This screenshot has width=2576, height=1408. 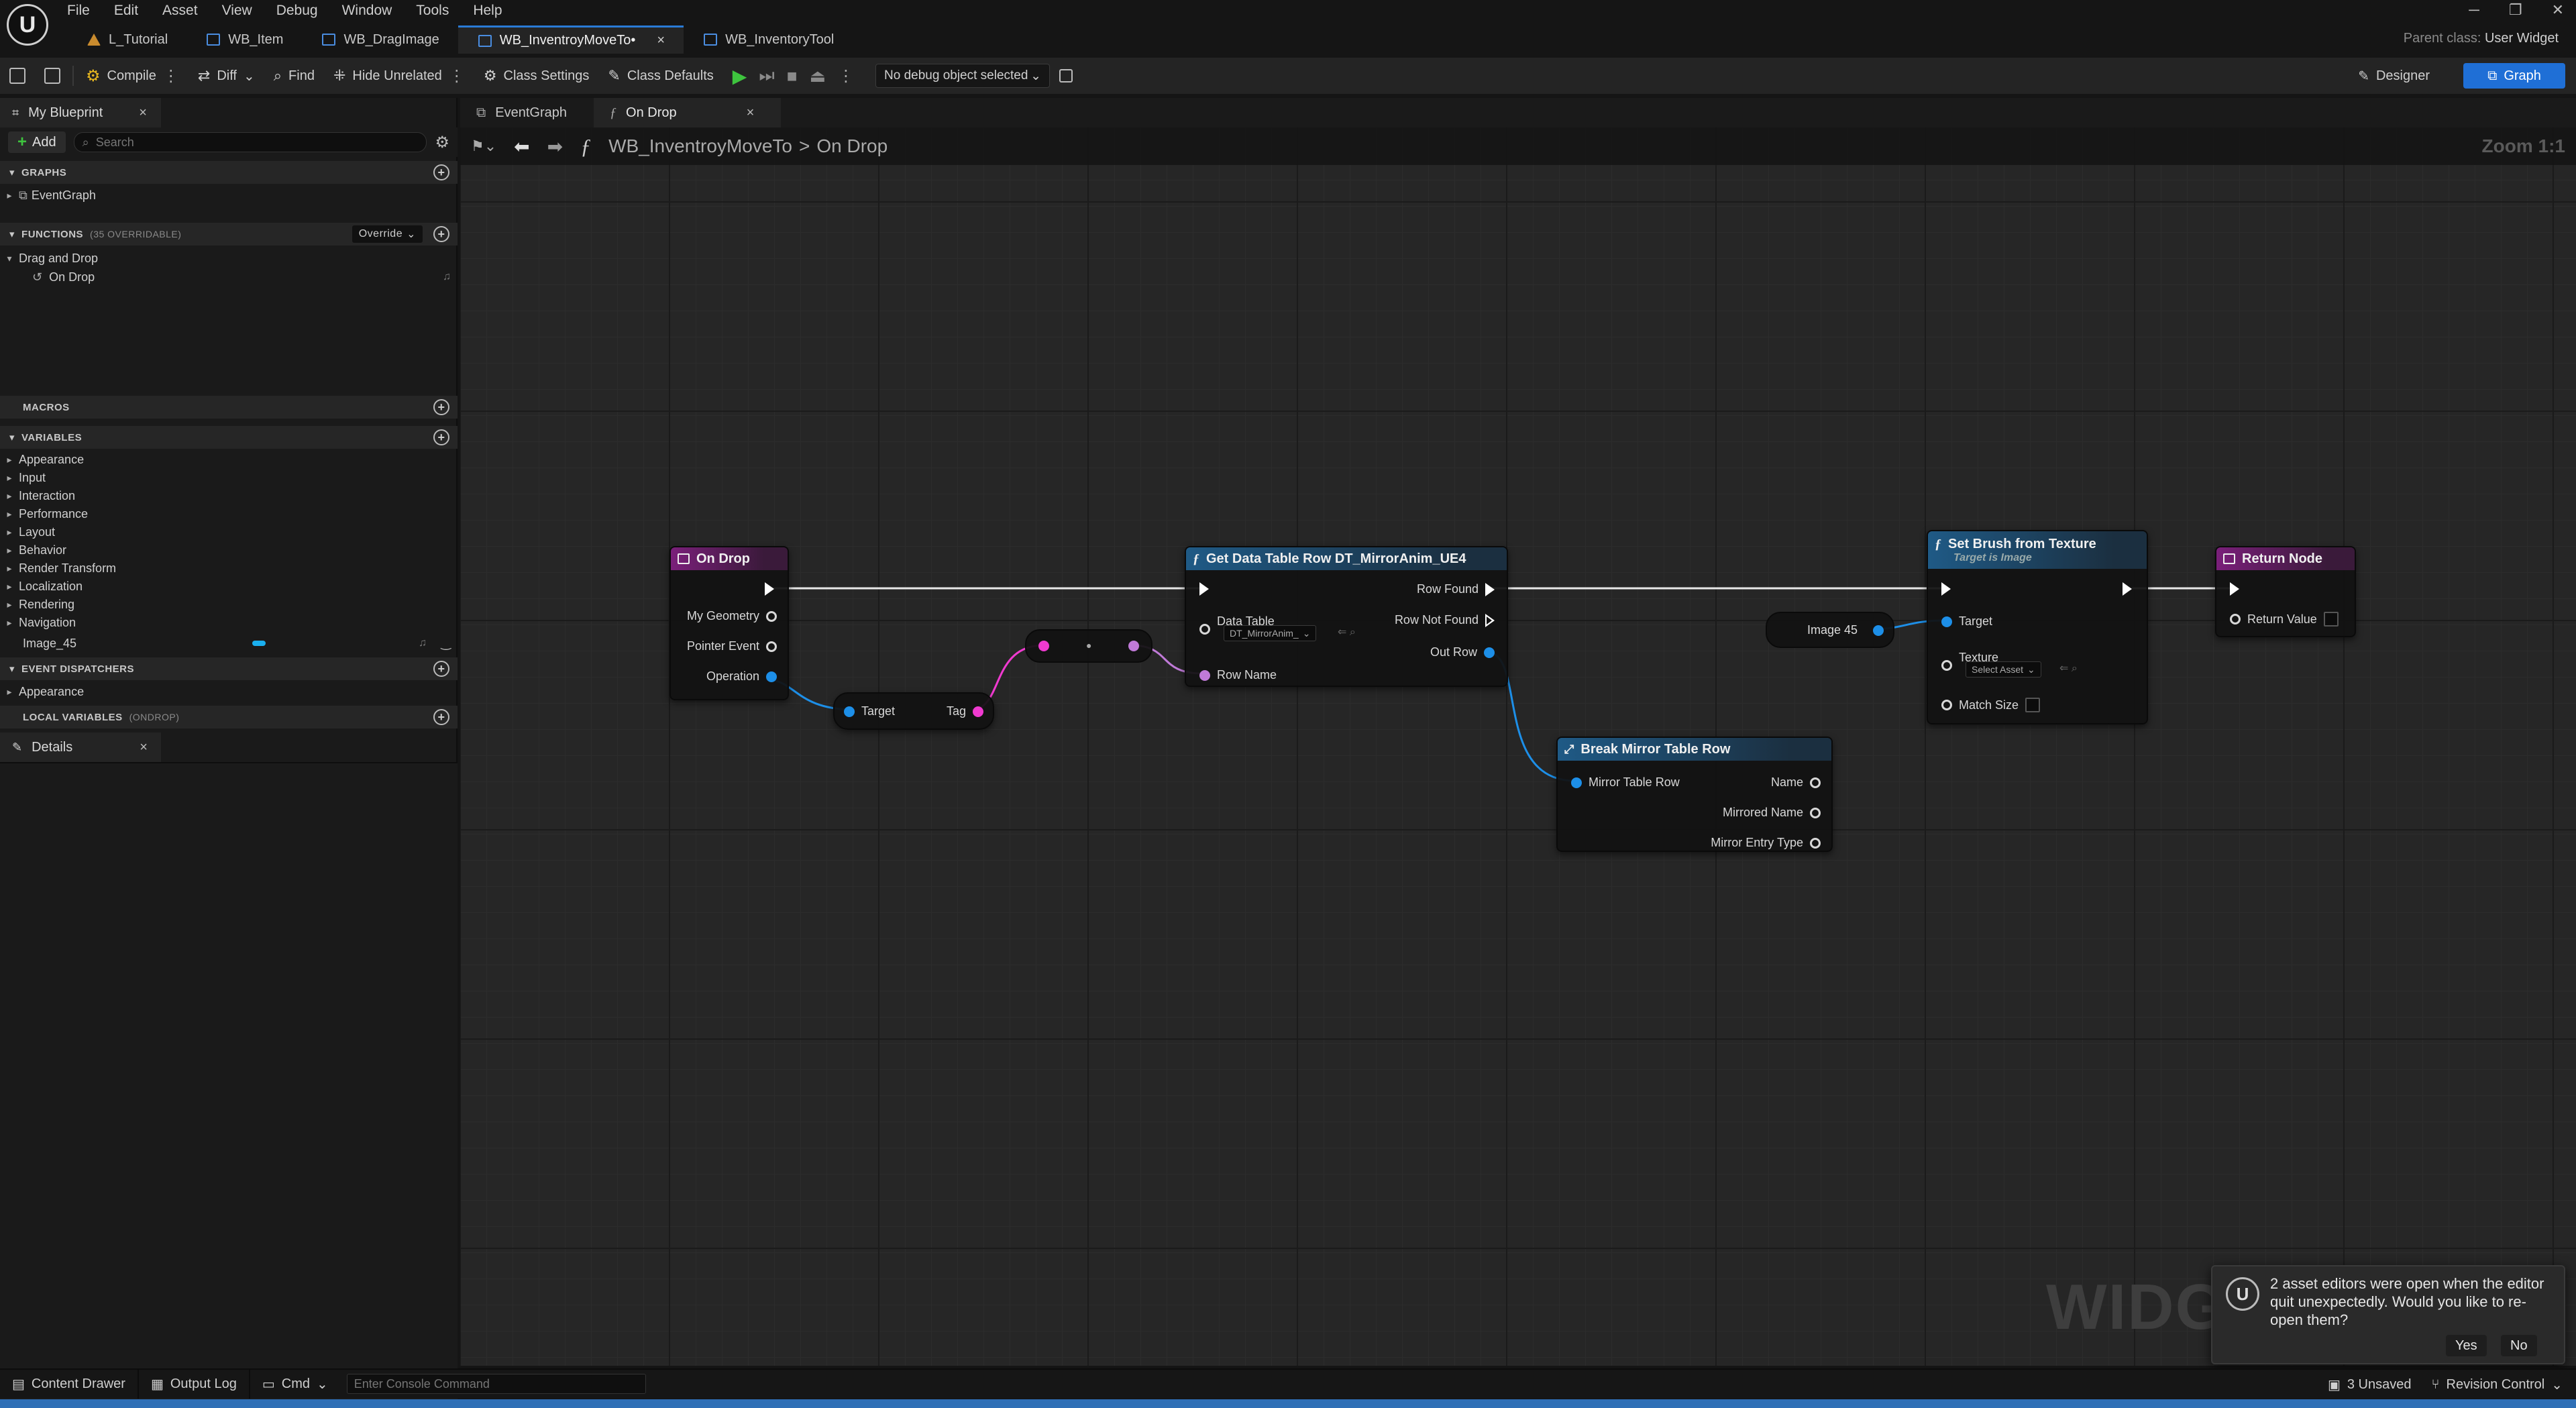 I want to click on conversion-in-pin, so click(x=1043, y=646).